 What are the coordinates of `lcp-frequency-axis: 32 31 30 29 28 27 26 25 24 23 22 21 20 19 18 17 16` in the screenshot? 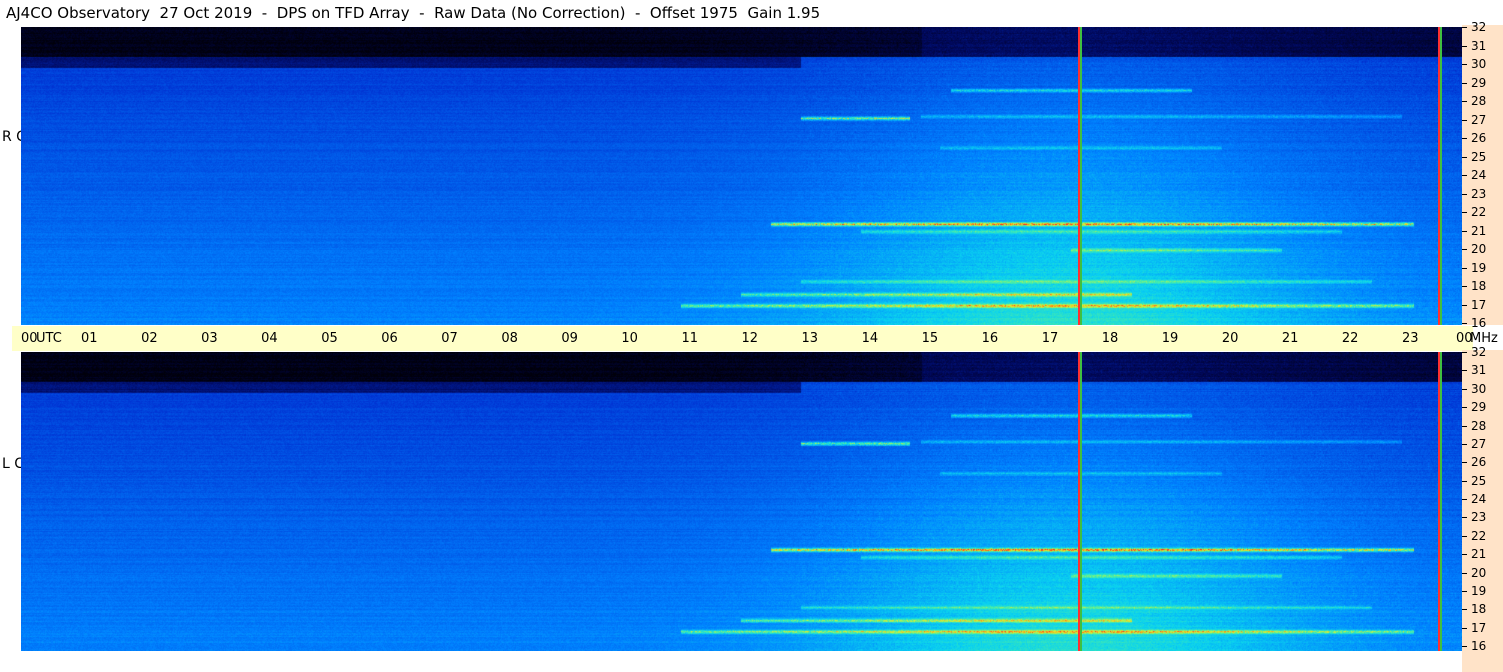 It's located at (1482, 509).